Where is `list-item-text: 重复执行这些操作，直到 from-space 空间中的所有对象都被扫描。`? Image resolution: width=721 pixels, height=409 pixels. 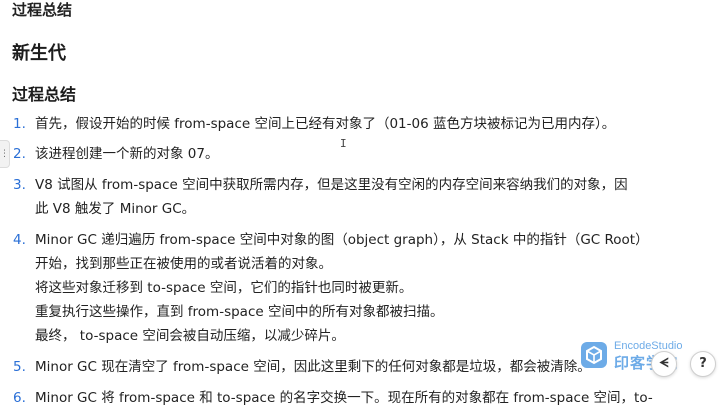
list-item-text: 重复执行这些操作，直到 from-space 空间中的所有对象都被扫描。 is located at coordinates (239, 312).